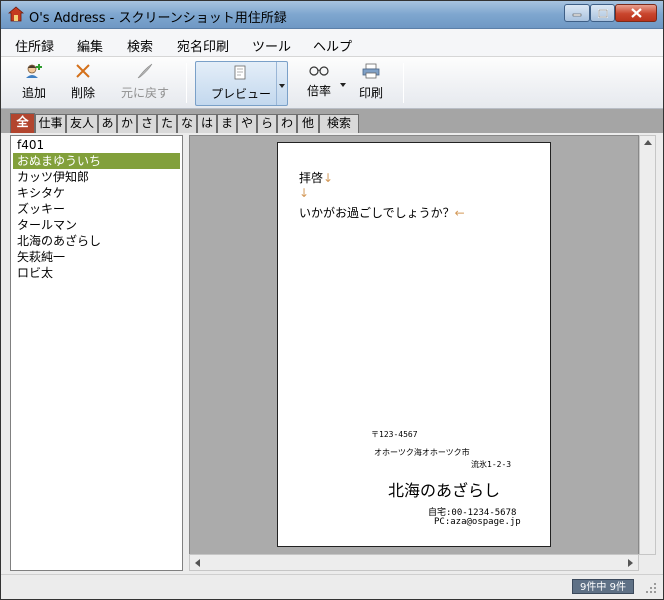  I want to click on menu-bar: 住所録 編集 検索 宛名印刷 ツール ヘルプ, so click(332, 43).